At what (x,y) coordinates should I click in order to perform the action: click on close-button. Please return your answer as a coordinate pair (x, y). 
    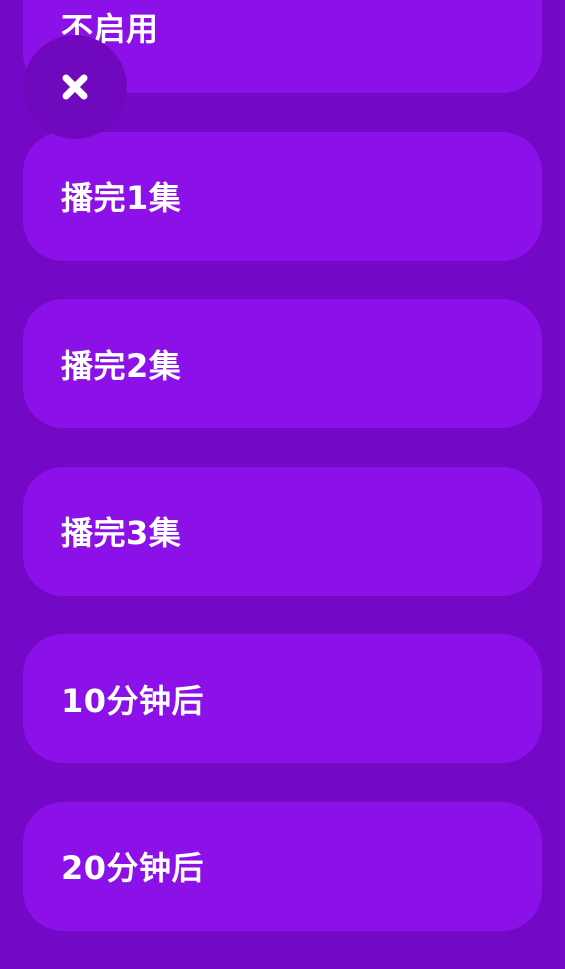
    Looking at the image, I should click on (75, 87).